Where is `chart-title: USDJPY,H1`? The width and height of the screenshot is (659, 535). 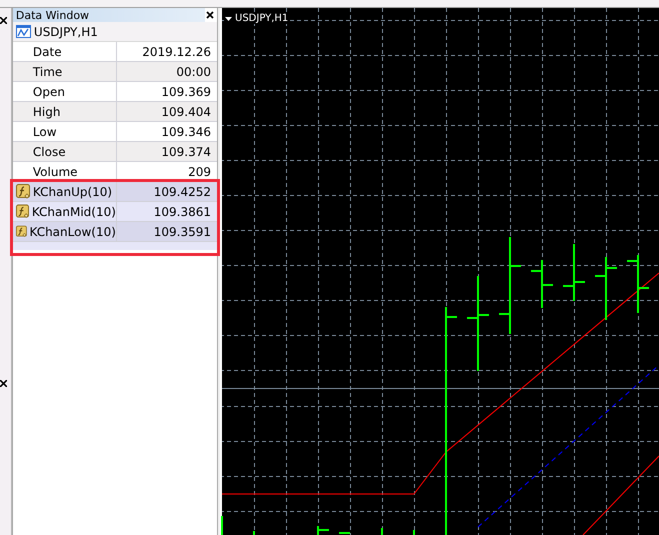
chart-title: USDJPY,H1 is located at coordinates (261, 18).